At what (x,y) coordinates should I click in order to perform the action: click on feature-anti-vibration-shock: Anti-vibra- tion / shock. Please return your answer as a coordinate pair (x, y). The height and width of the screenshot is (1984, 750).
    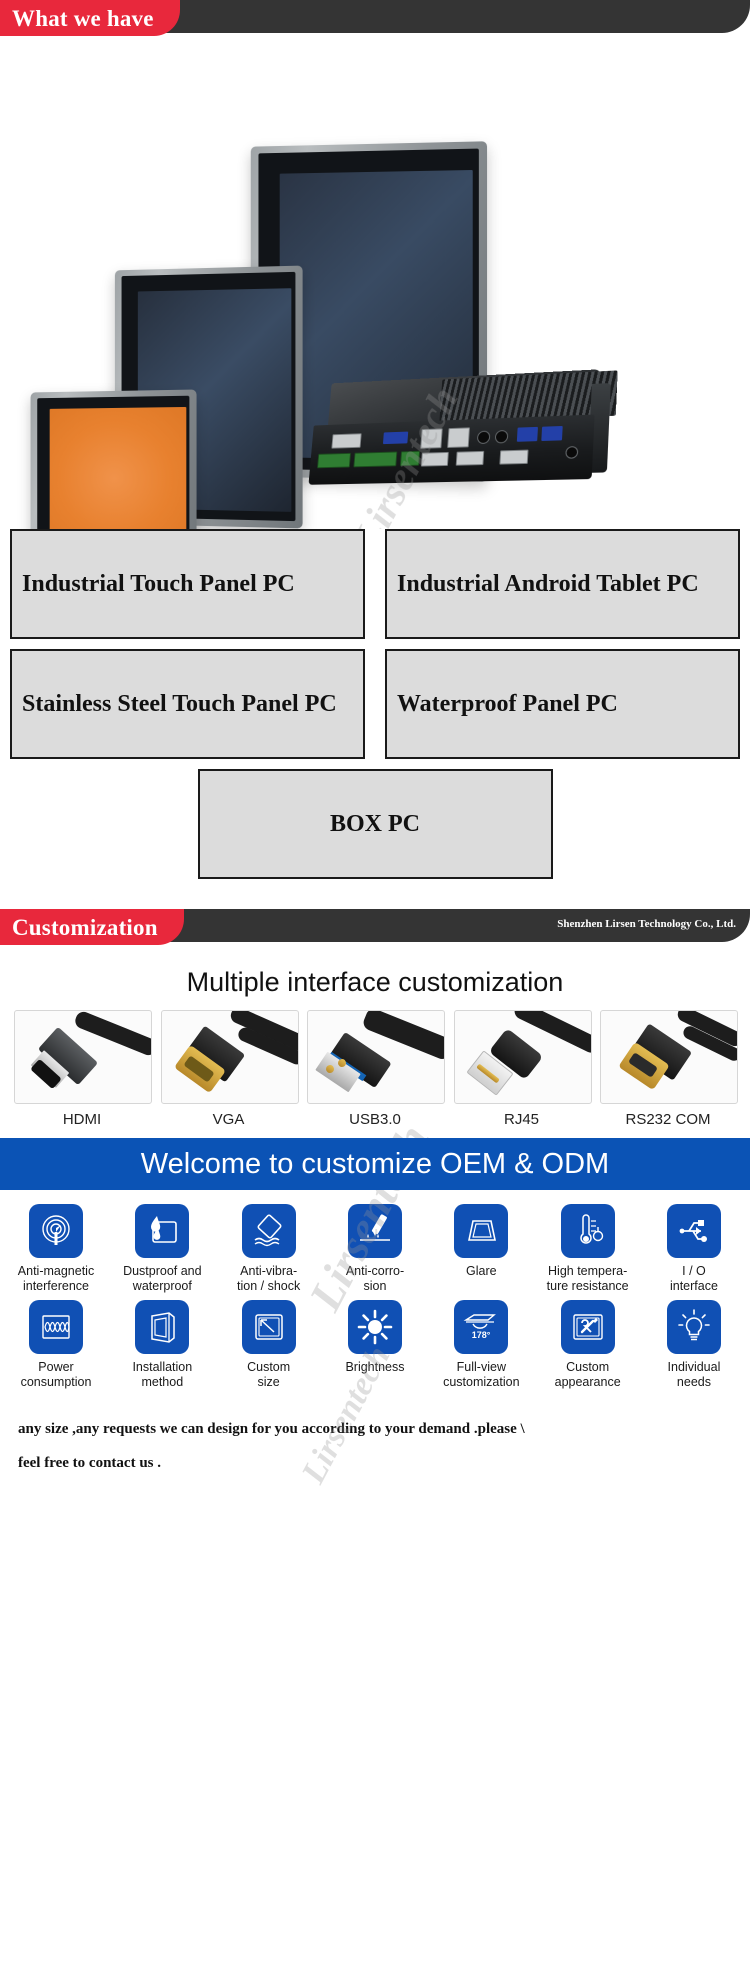
    Looking at the image, I should click on (269, 1249).